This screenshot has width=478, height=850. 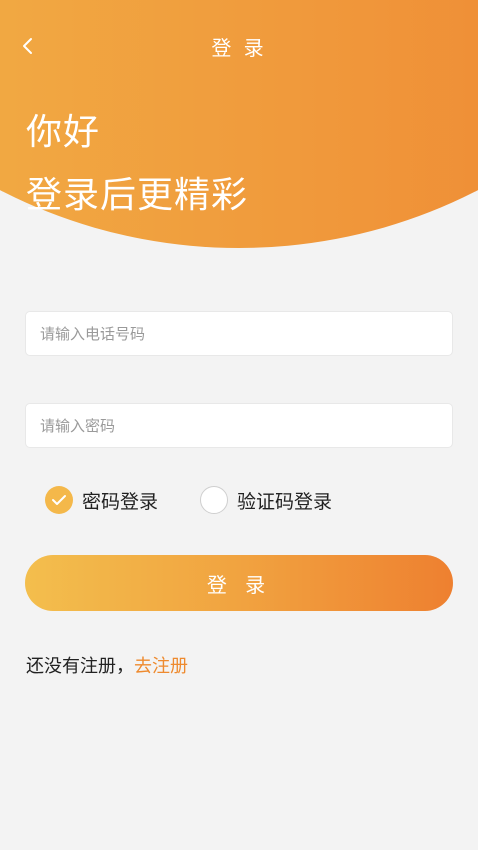 I want to click on radio-unchecked, so click(x=214, y=500).